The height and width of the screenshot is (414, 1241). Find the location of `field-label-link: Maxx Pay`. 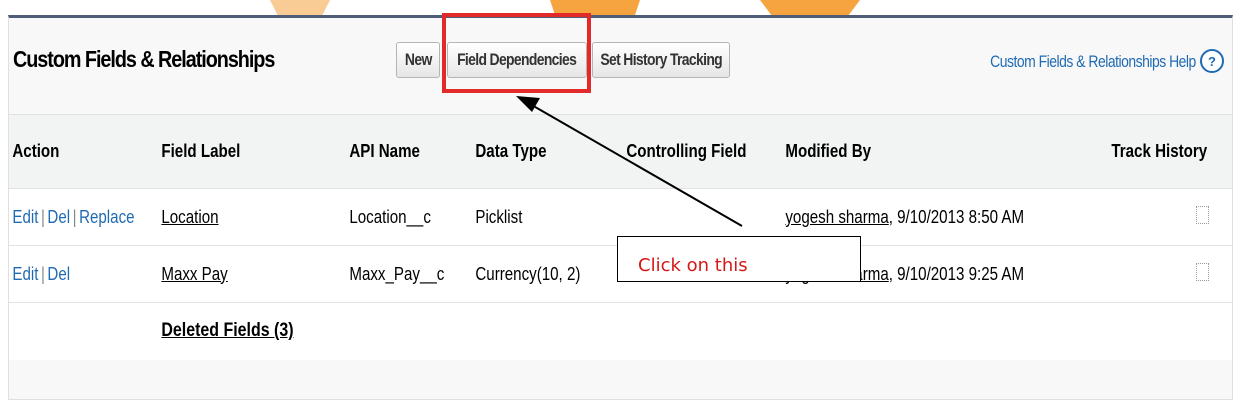

field-label-link: Maxx Pay is located at coordinates (195, 274).